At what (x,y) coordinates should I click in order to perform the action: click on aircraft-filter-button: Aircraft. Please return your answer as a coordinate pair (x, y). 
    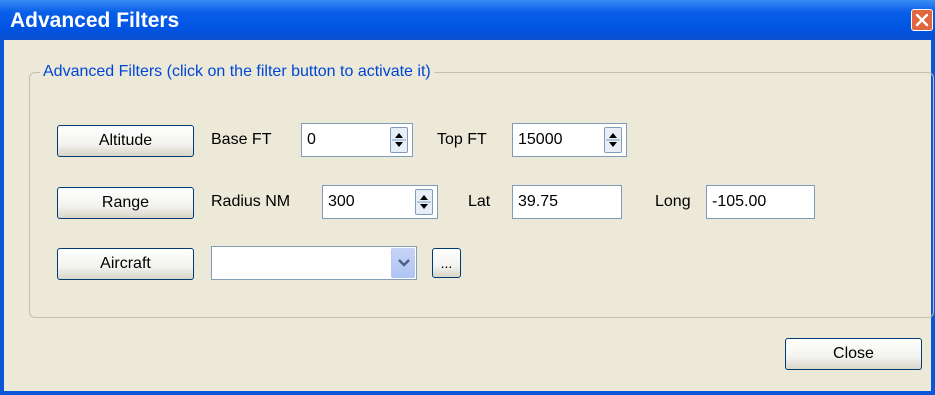
    Looking at the image, I should click on (125, 264).